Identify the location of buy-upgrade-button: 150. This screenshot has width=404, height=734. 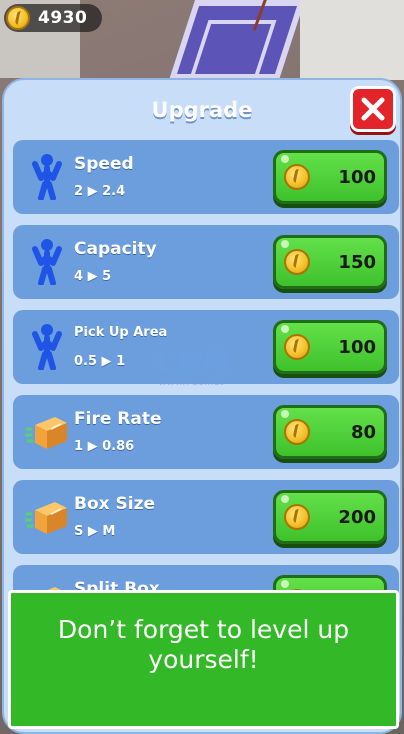
(330, 262).